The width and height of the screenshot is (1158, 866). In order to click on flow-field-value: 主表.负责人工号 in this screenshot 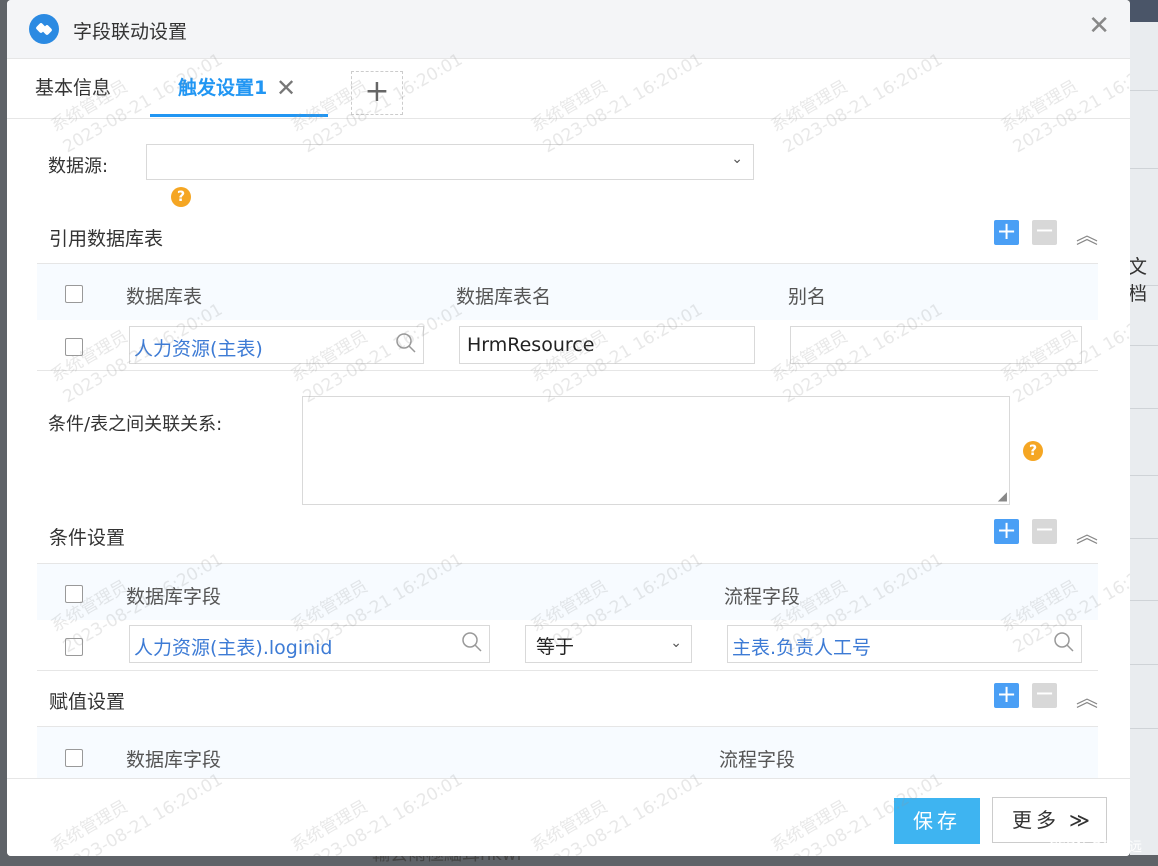, I will do `click(802, 648)`.